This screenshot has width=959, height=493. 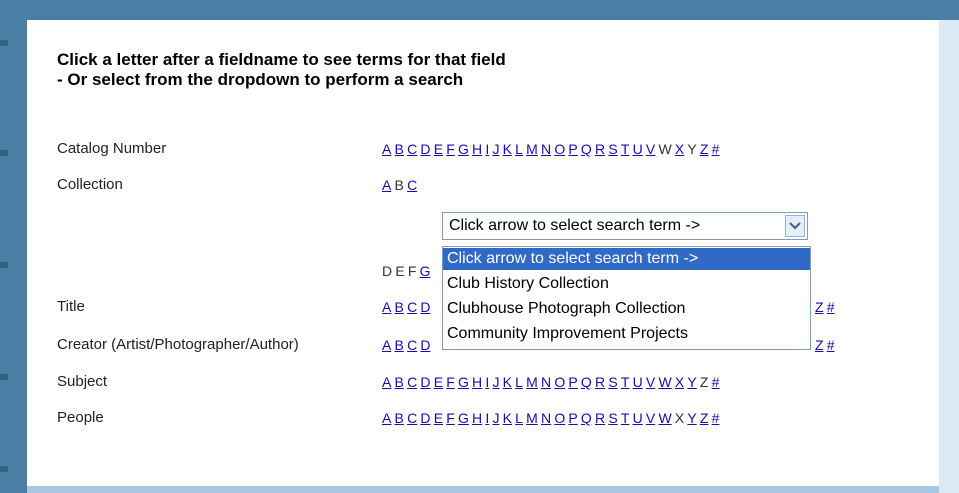 I want to click on option-clubhouse-photograph-collection: Clubhouse Photograph Collection, so click(x=626, y=309).